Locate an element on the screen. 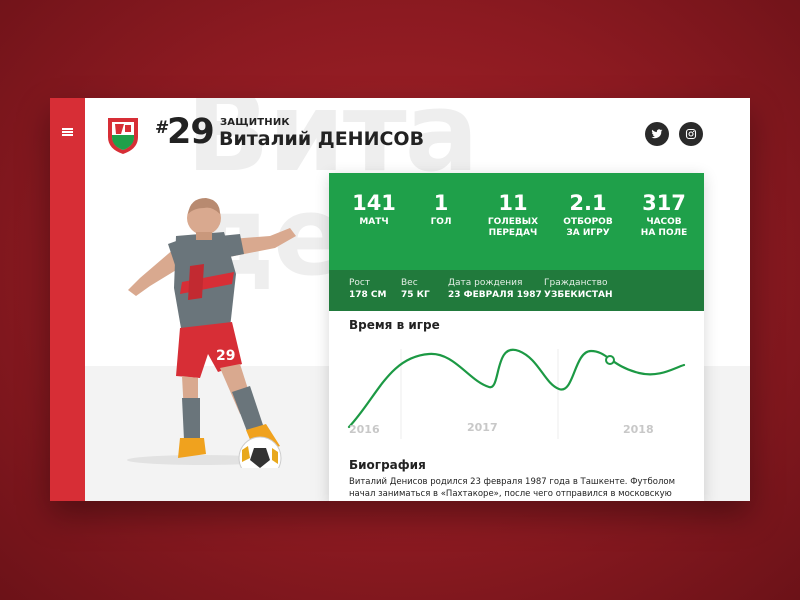 This screenshot has width=800, height=600. player-photo: 29 is located at coordinates (211, 333).